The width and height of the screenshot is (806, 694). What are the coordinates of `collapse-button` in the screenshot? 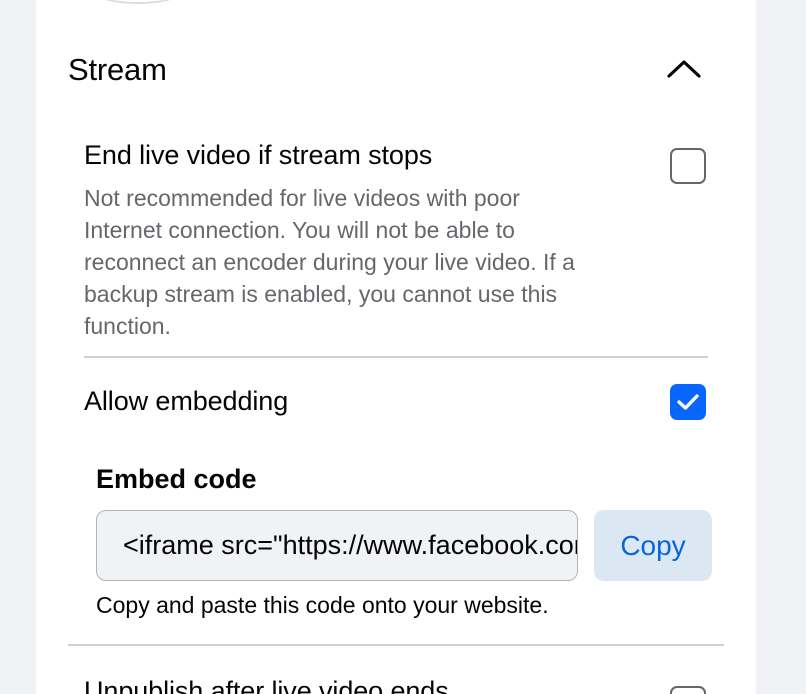 It's located at (684, 68).